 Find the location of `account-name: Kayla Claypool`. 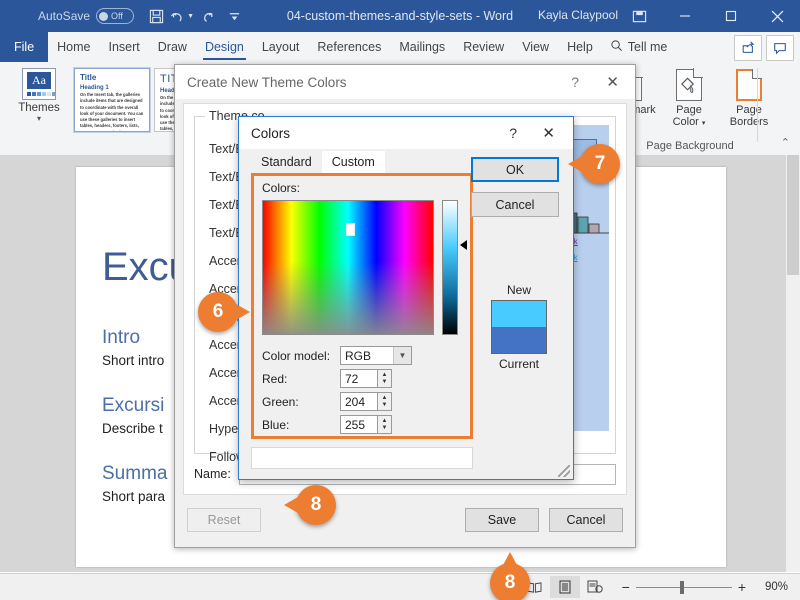

account-name: Kayla Claypool is located at coordinates (578, 15).